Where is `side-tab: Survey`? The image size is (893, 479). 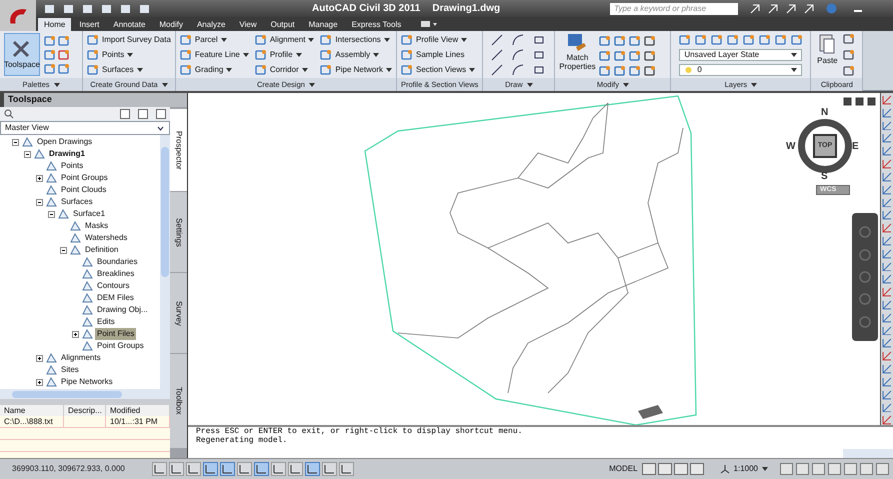
side-tab: Survey is located at coordinates (178, 313).